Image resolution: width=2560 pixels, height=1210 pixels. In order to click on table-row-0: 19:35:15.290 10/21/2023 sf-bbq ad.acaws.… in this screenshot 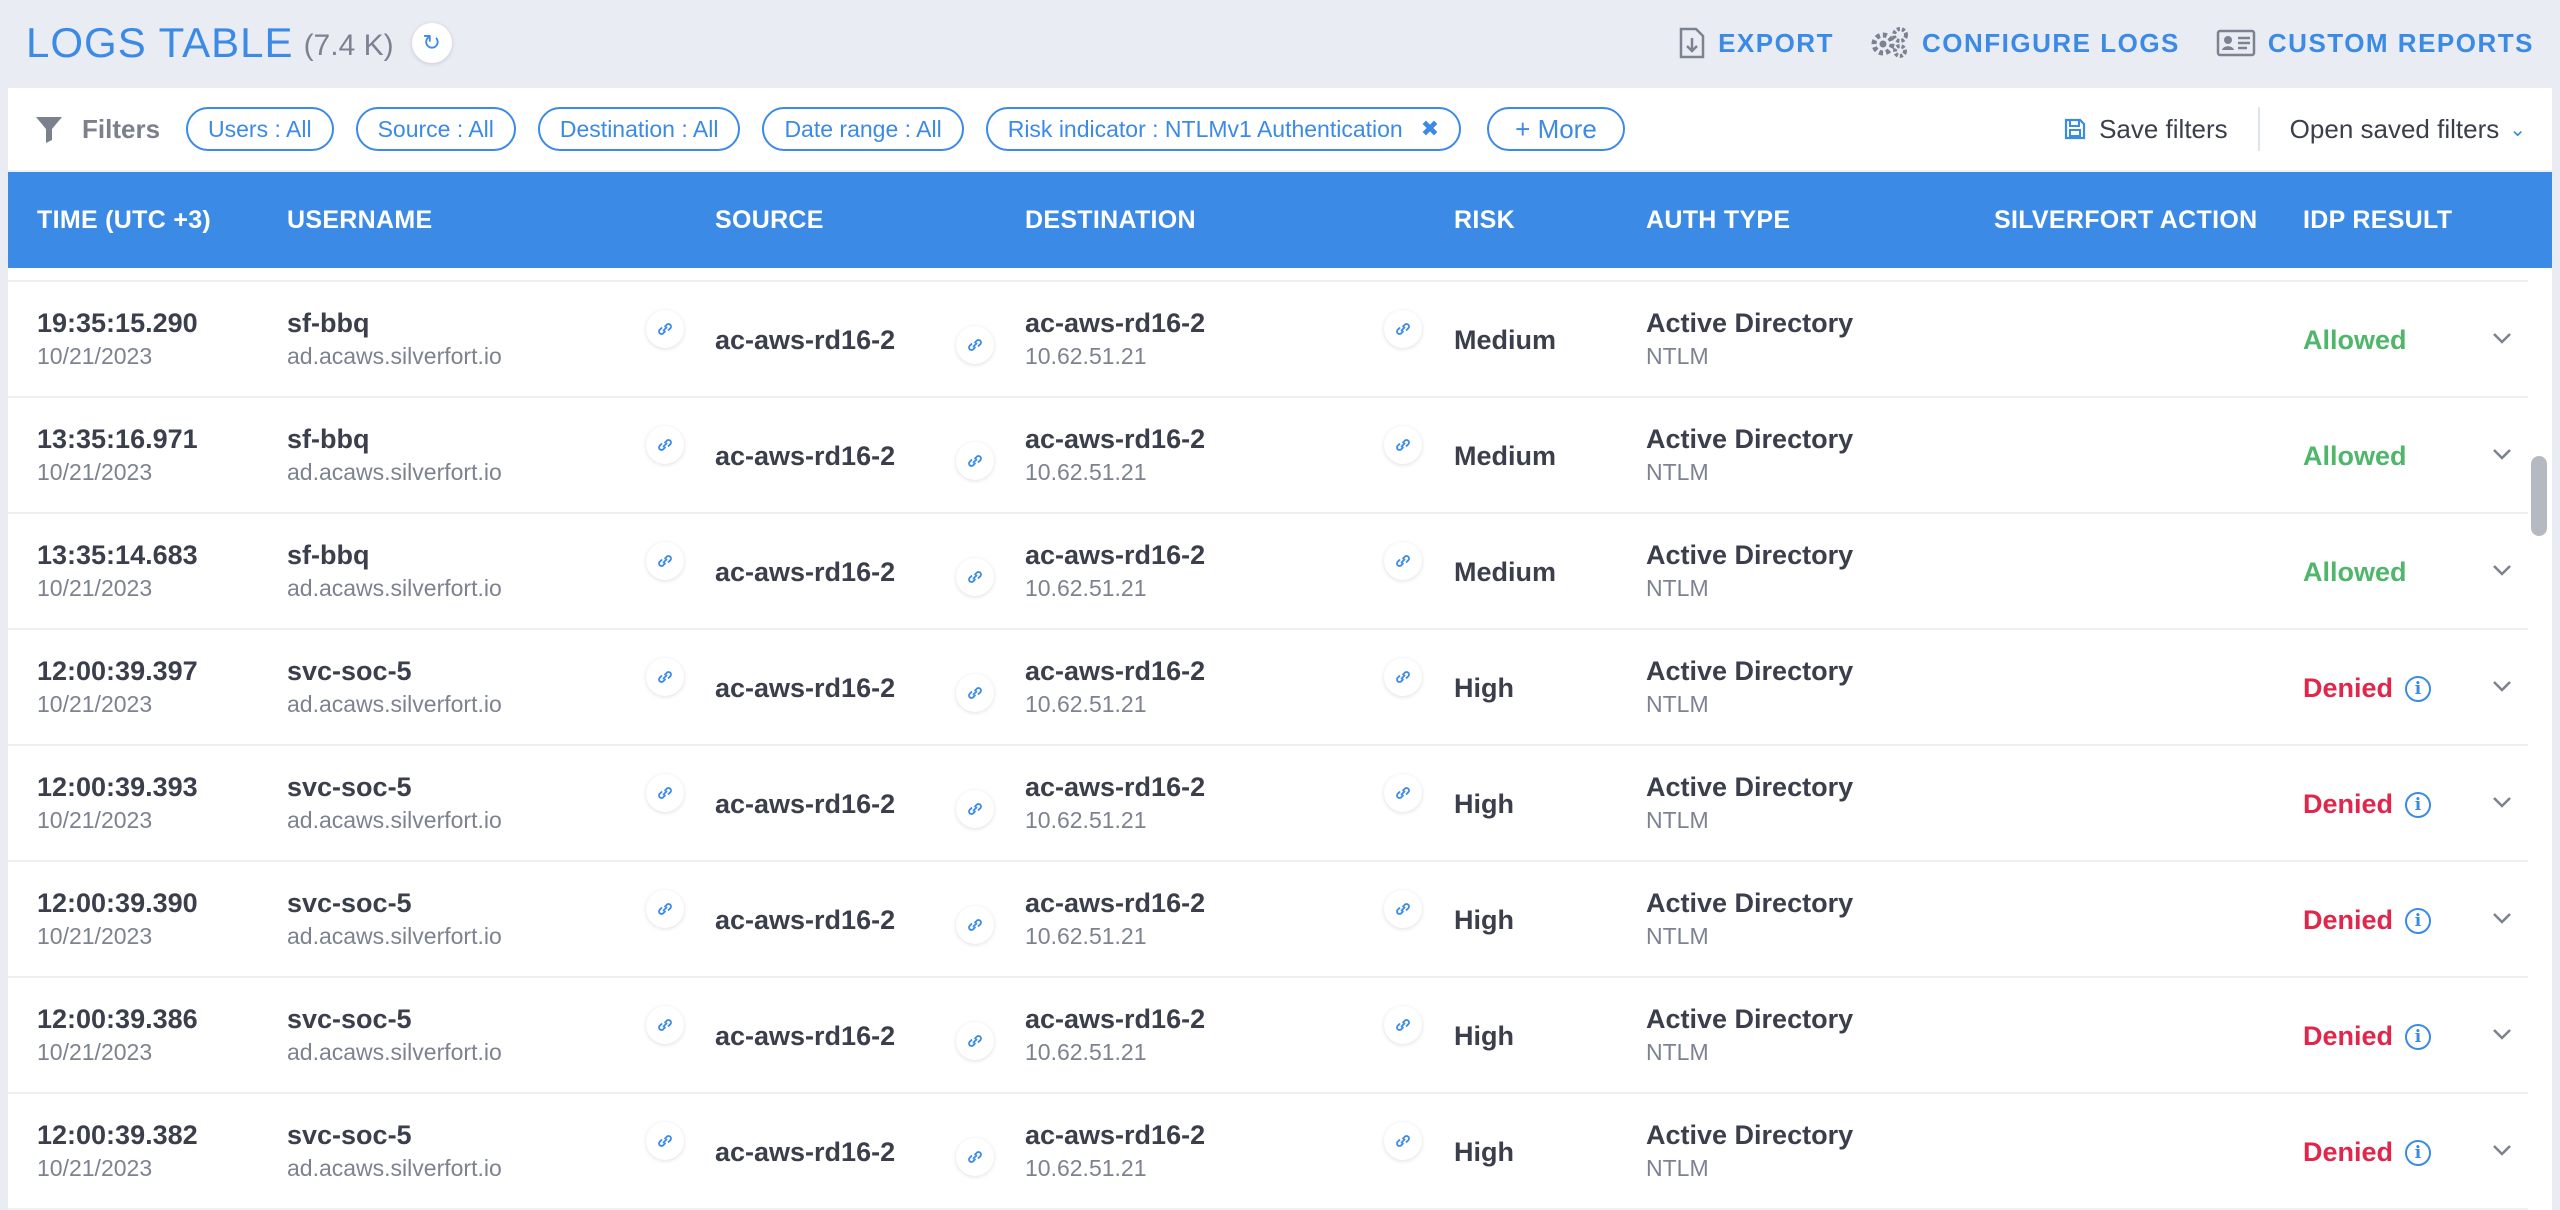, I will do `click(1268, 340)`.